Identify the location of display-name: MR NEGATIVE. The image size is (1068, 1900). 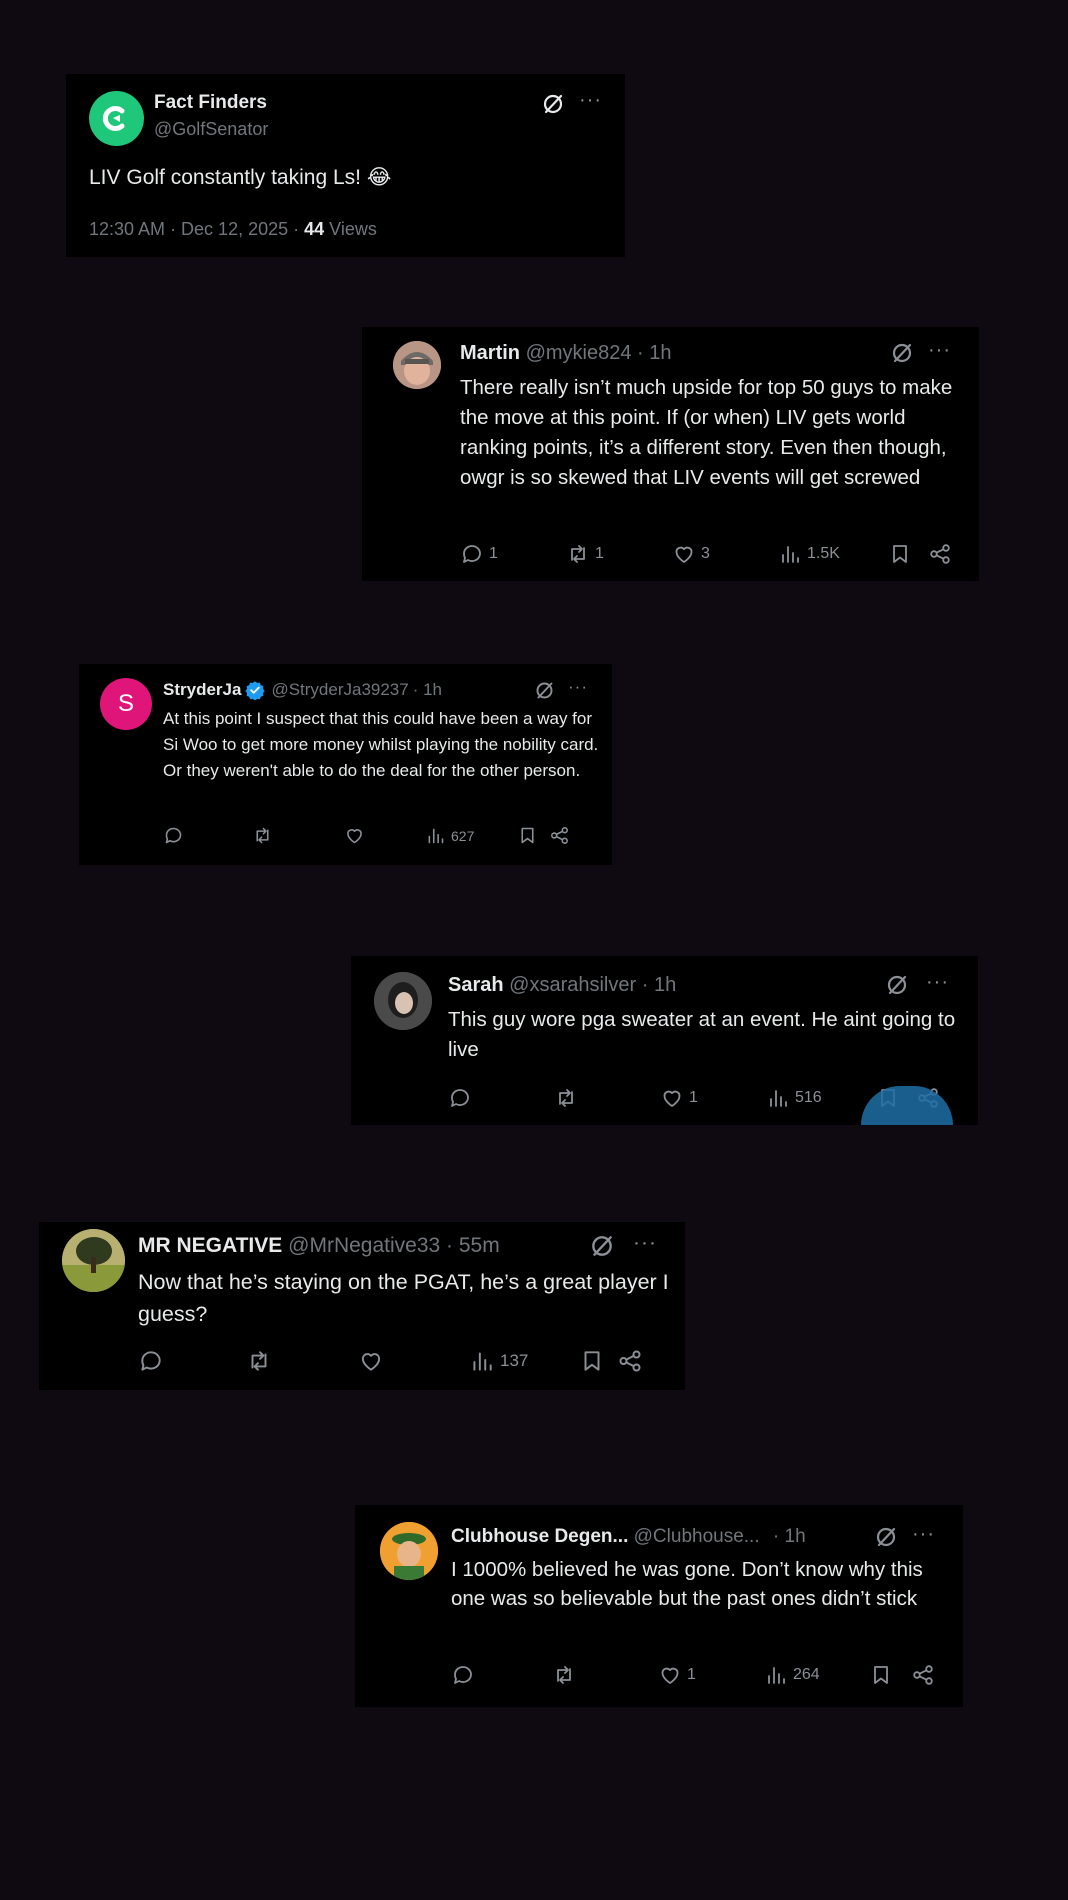
(210, 1245).